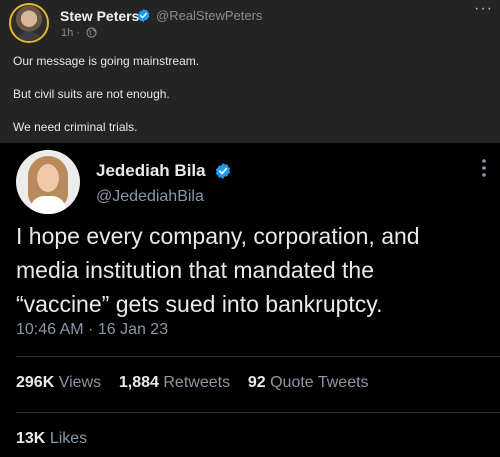  What do you see at coordinates (151, 171) in the screenshot?
I see `tweet-author-name: Jedediah Bila` at bounding box center [151, 171].